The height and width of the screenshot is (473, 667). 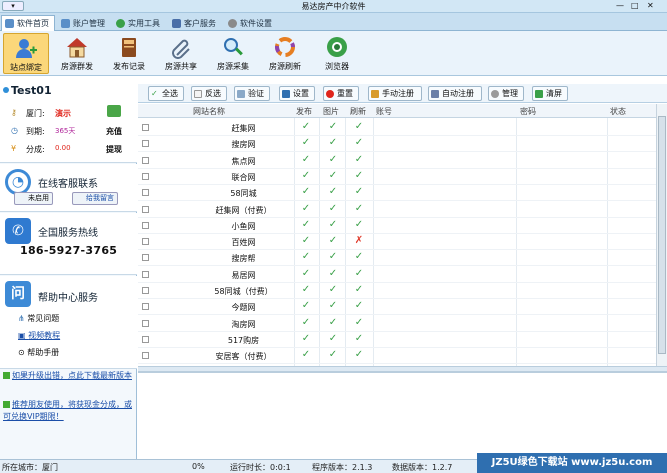 What do you see at coordinates (397, 356) in the screenshot?
I see `table-row: 安居客（付费） ✓ ✓ ✓` at bounding box center [397, 356].